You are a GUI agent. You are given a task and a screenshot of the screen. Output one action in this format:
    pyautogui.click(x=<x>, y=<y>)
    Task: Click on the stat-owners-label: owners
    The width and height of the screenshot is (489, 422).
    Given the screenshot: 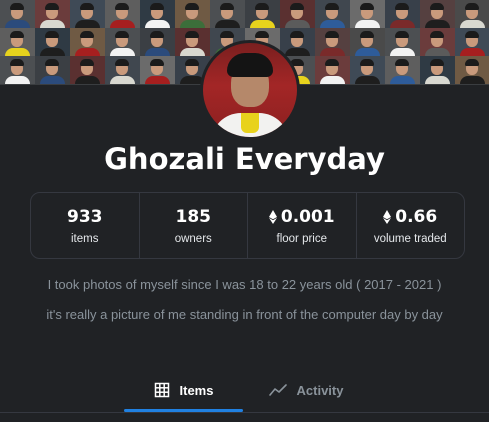 What is the action you would take?
    pyautogui.click(x=193, y=238)
    